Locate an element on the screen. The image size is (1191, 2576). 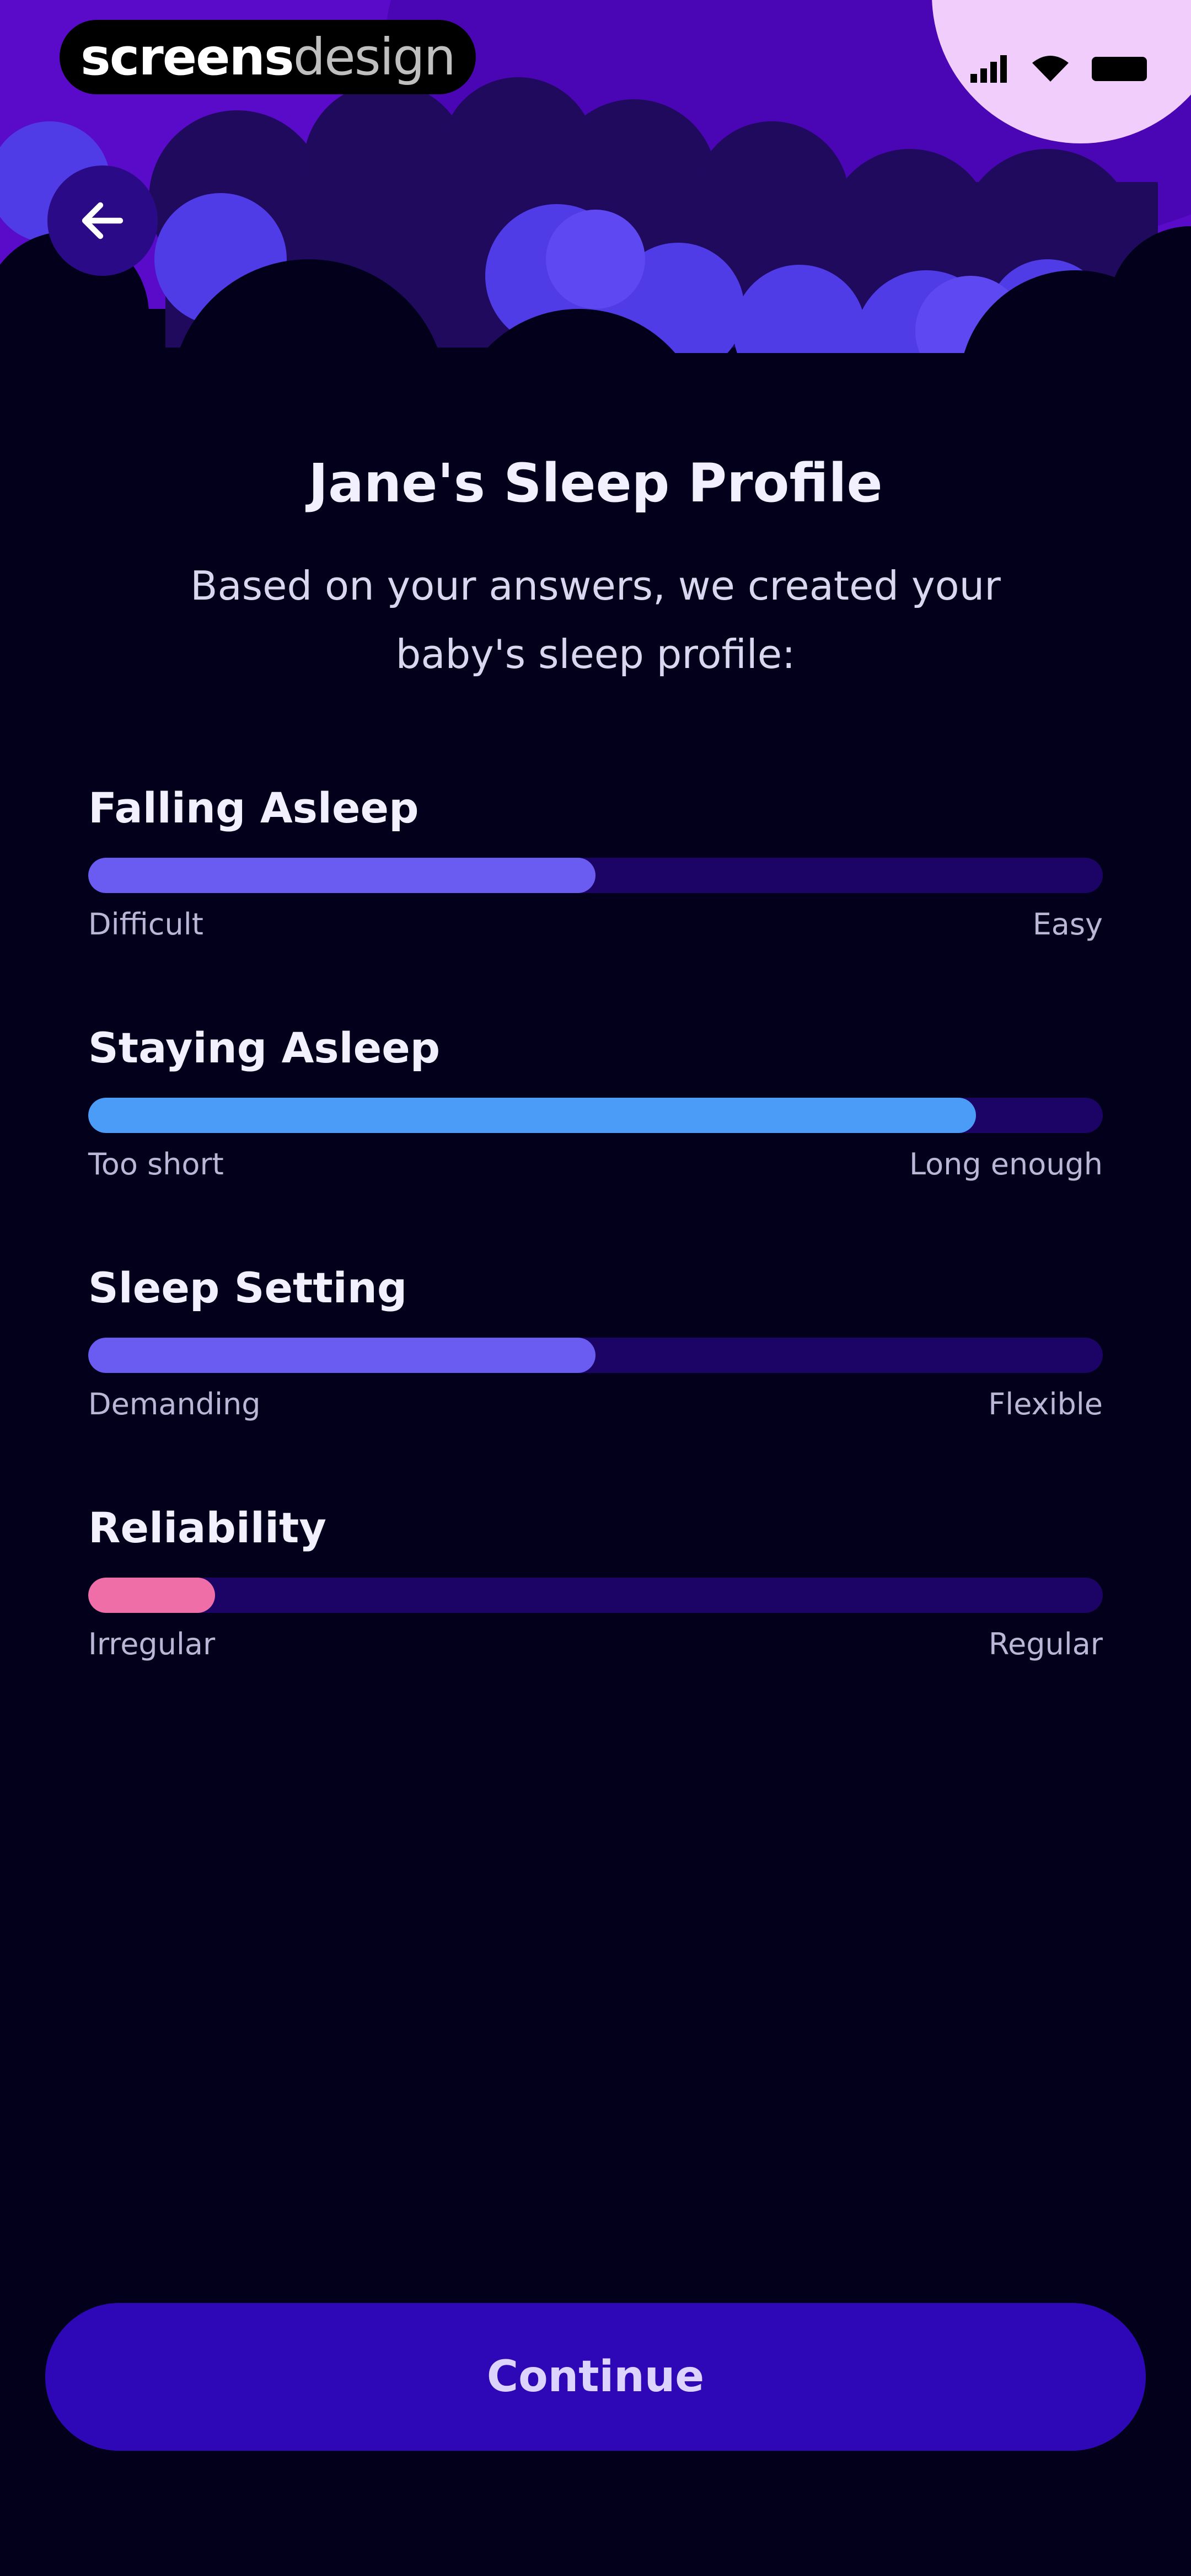
brand-watermark: screens design is located at coordinates (268, 57).